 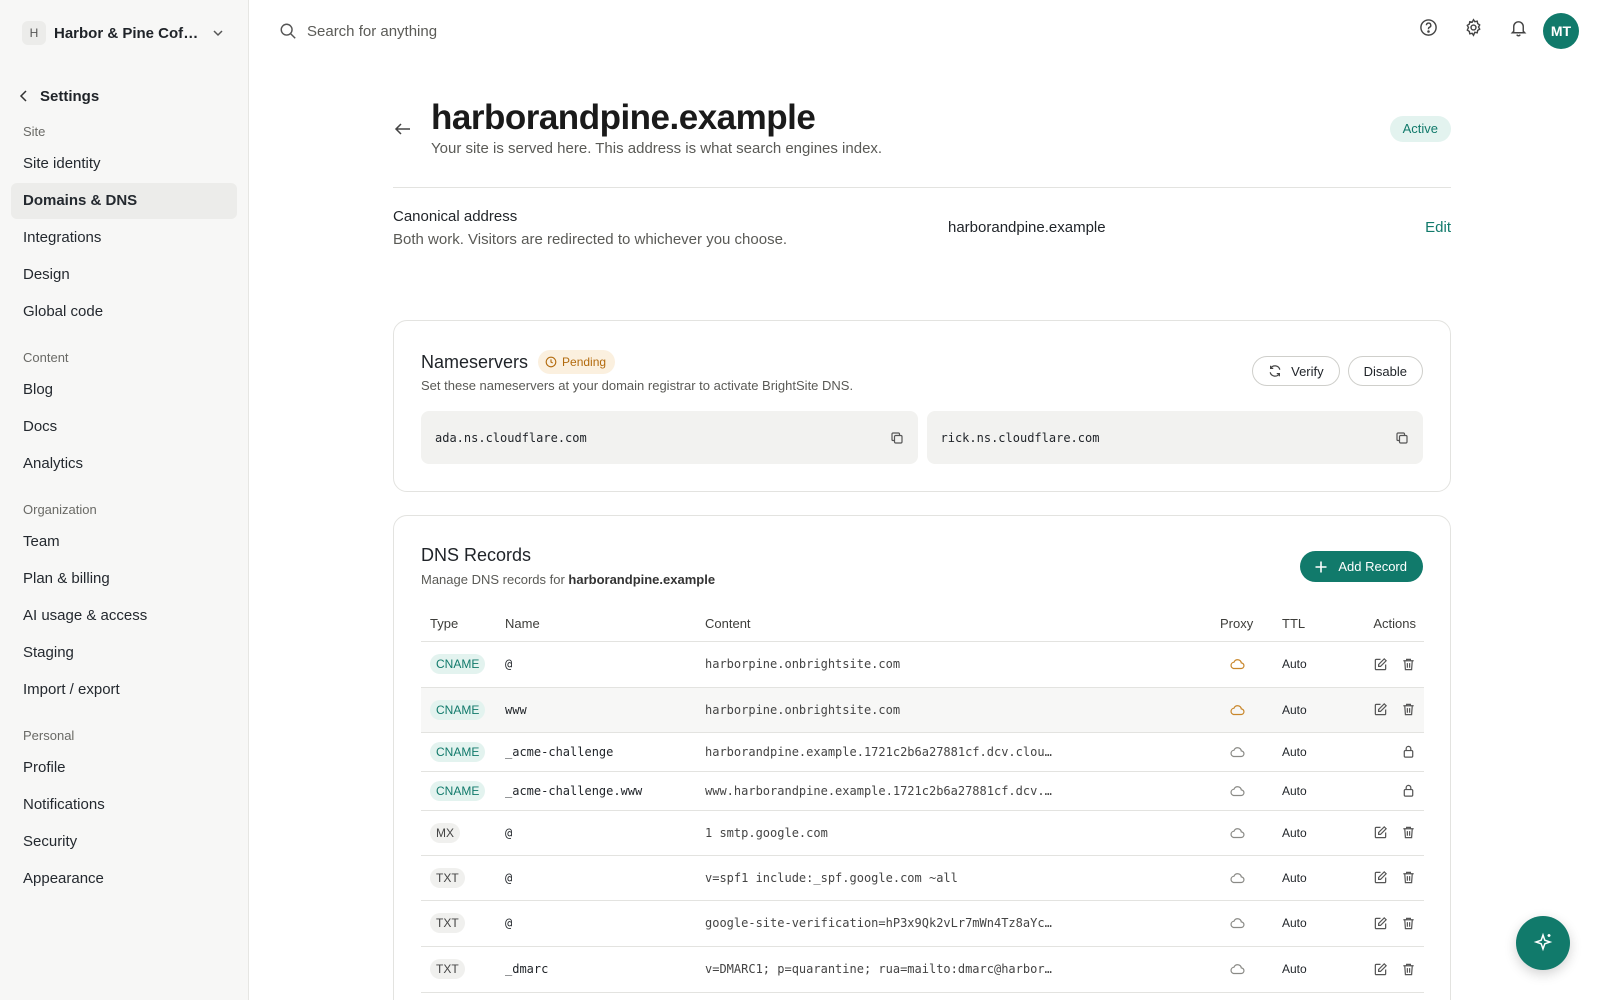 What do you see at coordinates (403, 129) in the screenshot?
I see `back-arrow-icon` at bounding box center [403, 129].